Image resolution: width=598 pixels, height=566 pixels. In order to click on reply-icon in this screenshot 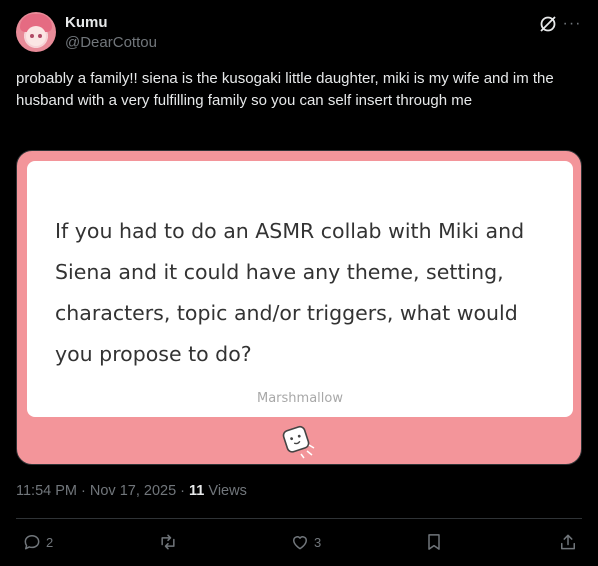, I will do `click(32, 542)`.